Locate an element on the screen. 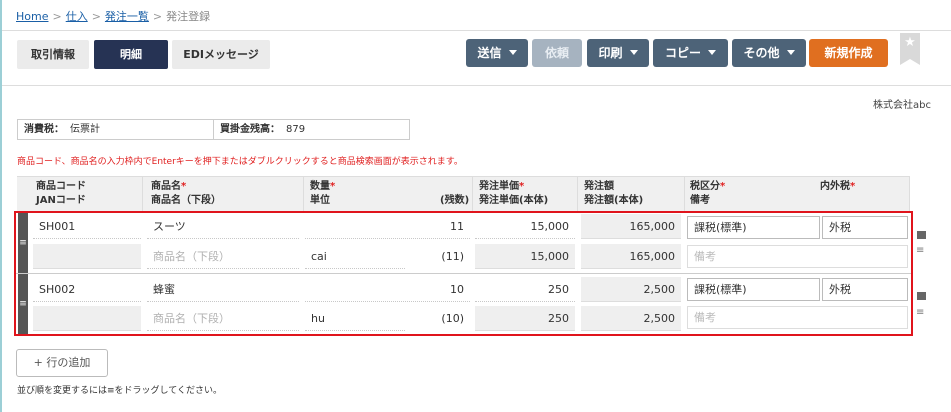 The image size is (951, 412). header-amount: 発注額 発注額(本体) is located at coordinates (614, 193).